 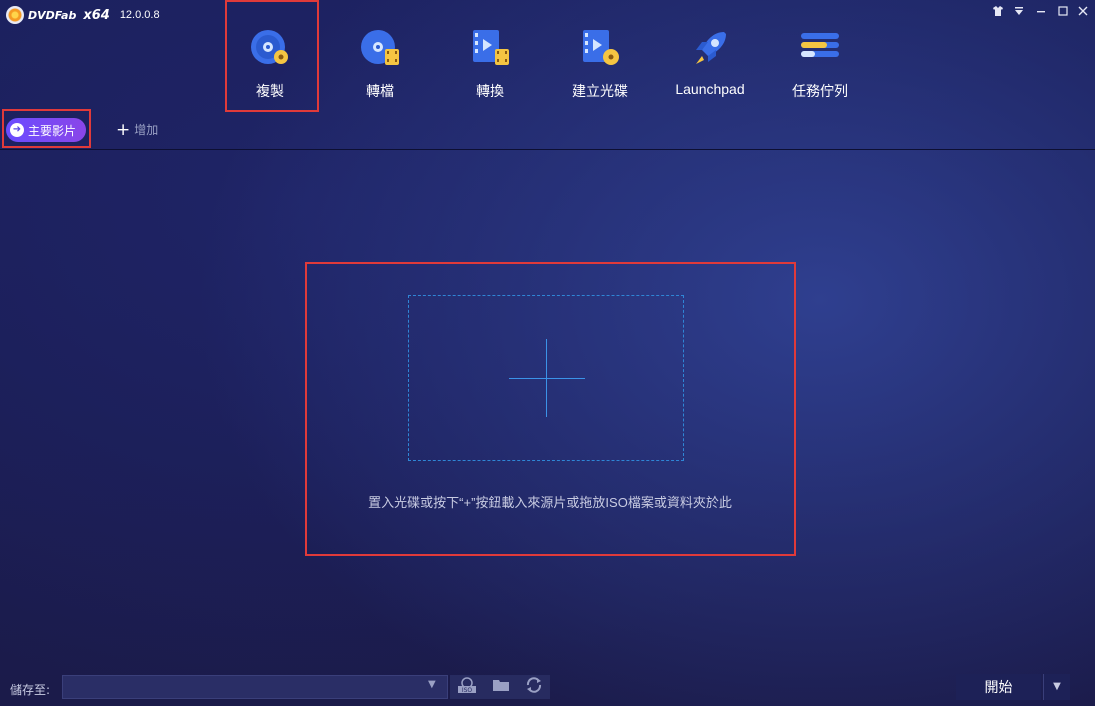 What do you see at coordinates (46, 128) in the screenshot?
I see `highlight-main-movie` at bounding box center [46, 128].